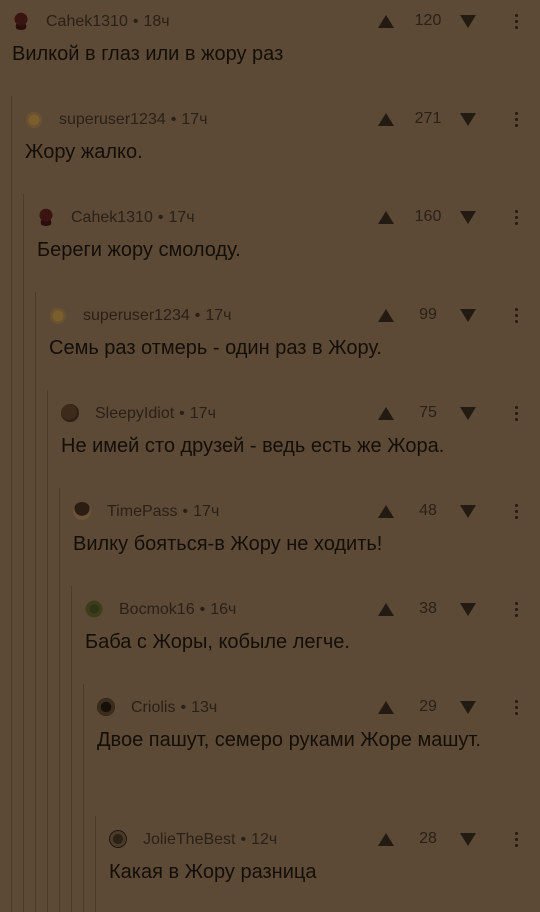 This screenshot has height=912, width=540. I want to click on vote-controls: 48, so click(430, 511).